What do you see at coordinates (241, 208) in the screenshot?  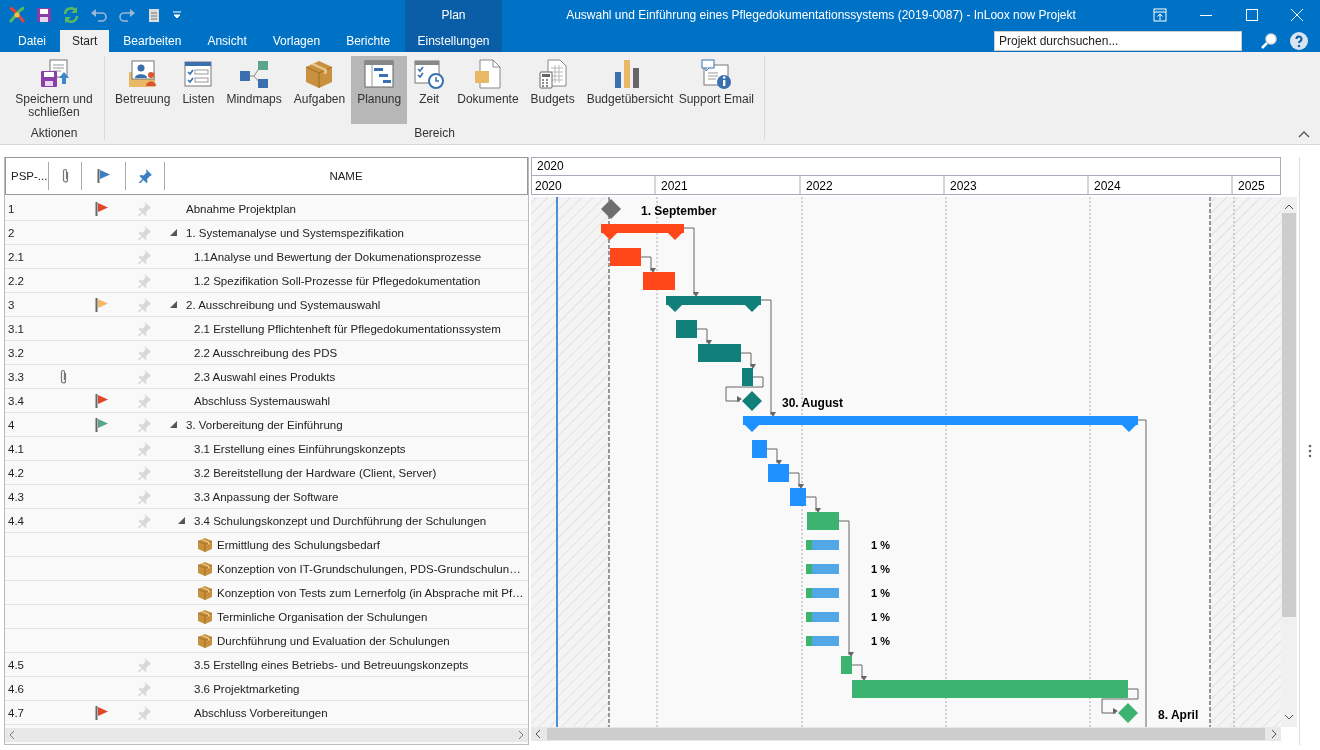 I see `task-name: Abnahme Projektplan` at bounding box center [241, 208].